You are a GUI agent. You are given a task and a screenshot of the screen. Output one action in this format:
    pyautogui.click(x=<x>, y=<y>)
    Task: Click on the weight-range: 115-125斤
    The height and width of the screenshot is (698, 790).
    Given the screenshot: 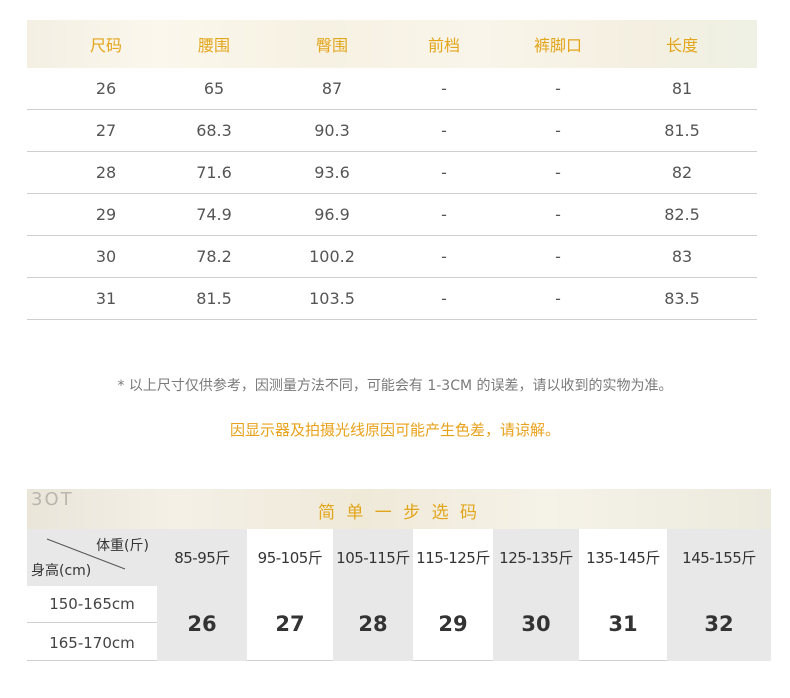 What is the action you would take?
    pyautogui.click(x=453, y=558)
    